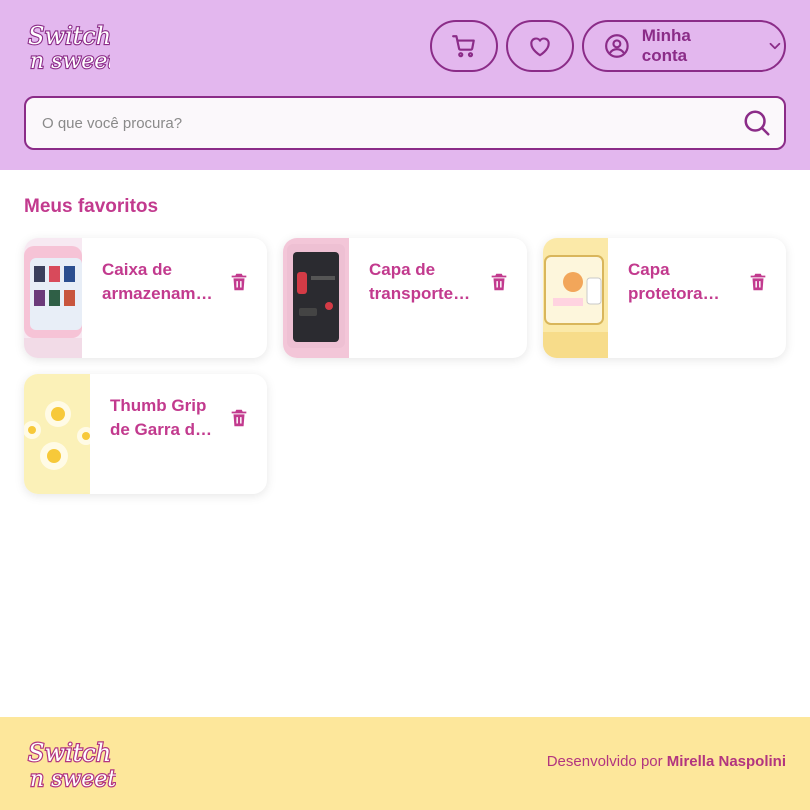 The width and height of the screenshot is (810, 810). I want to click on product-title: Thumb Grip de Garra de Gato, so click(165, 418).